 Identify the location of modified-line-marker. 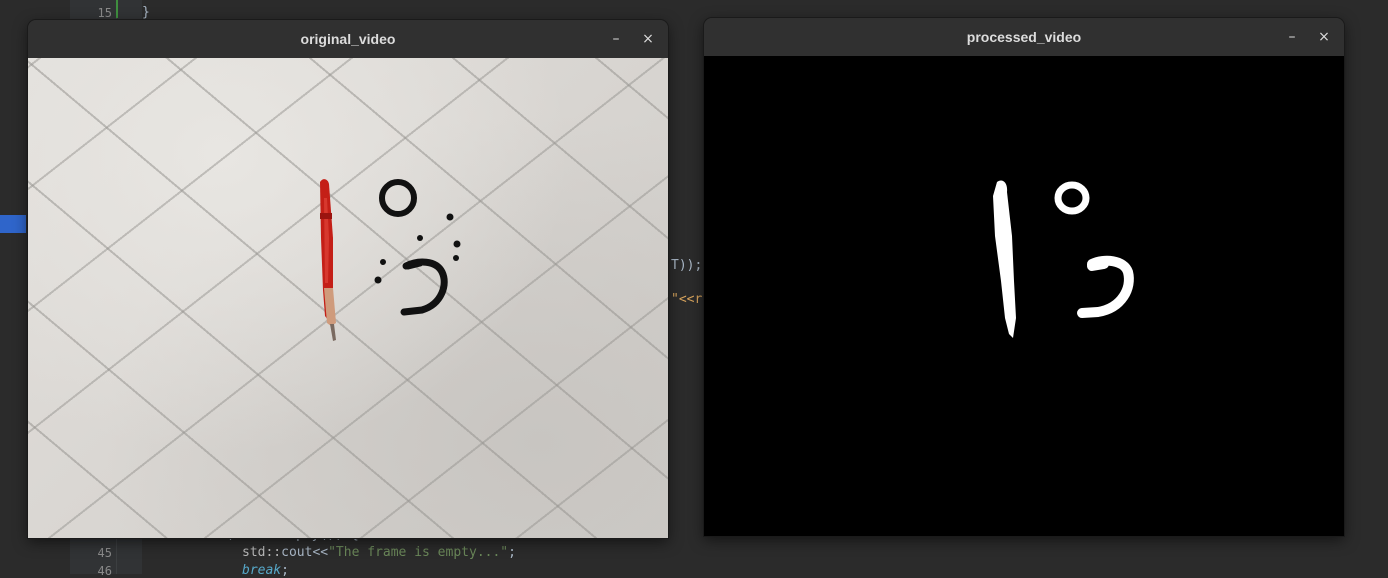
(117, 9).